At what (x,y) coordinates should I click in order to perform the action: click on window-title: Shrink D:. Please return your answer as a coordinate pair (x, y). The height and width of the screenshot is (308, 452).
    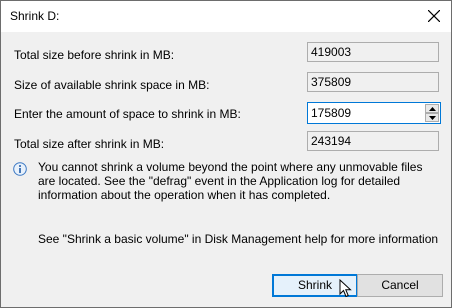
    Looking at the image, I should click on (35, 16).